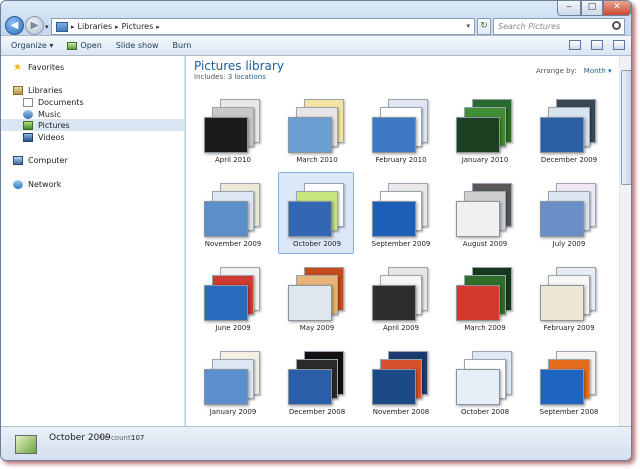  I want to click on nav-music-label: Music, so click(49, 114).